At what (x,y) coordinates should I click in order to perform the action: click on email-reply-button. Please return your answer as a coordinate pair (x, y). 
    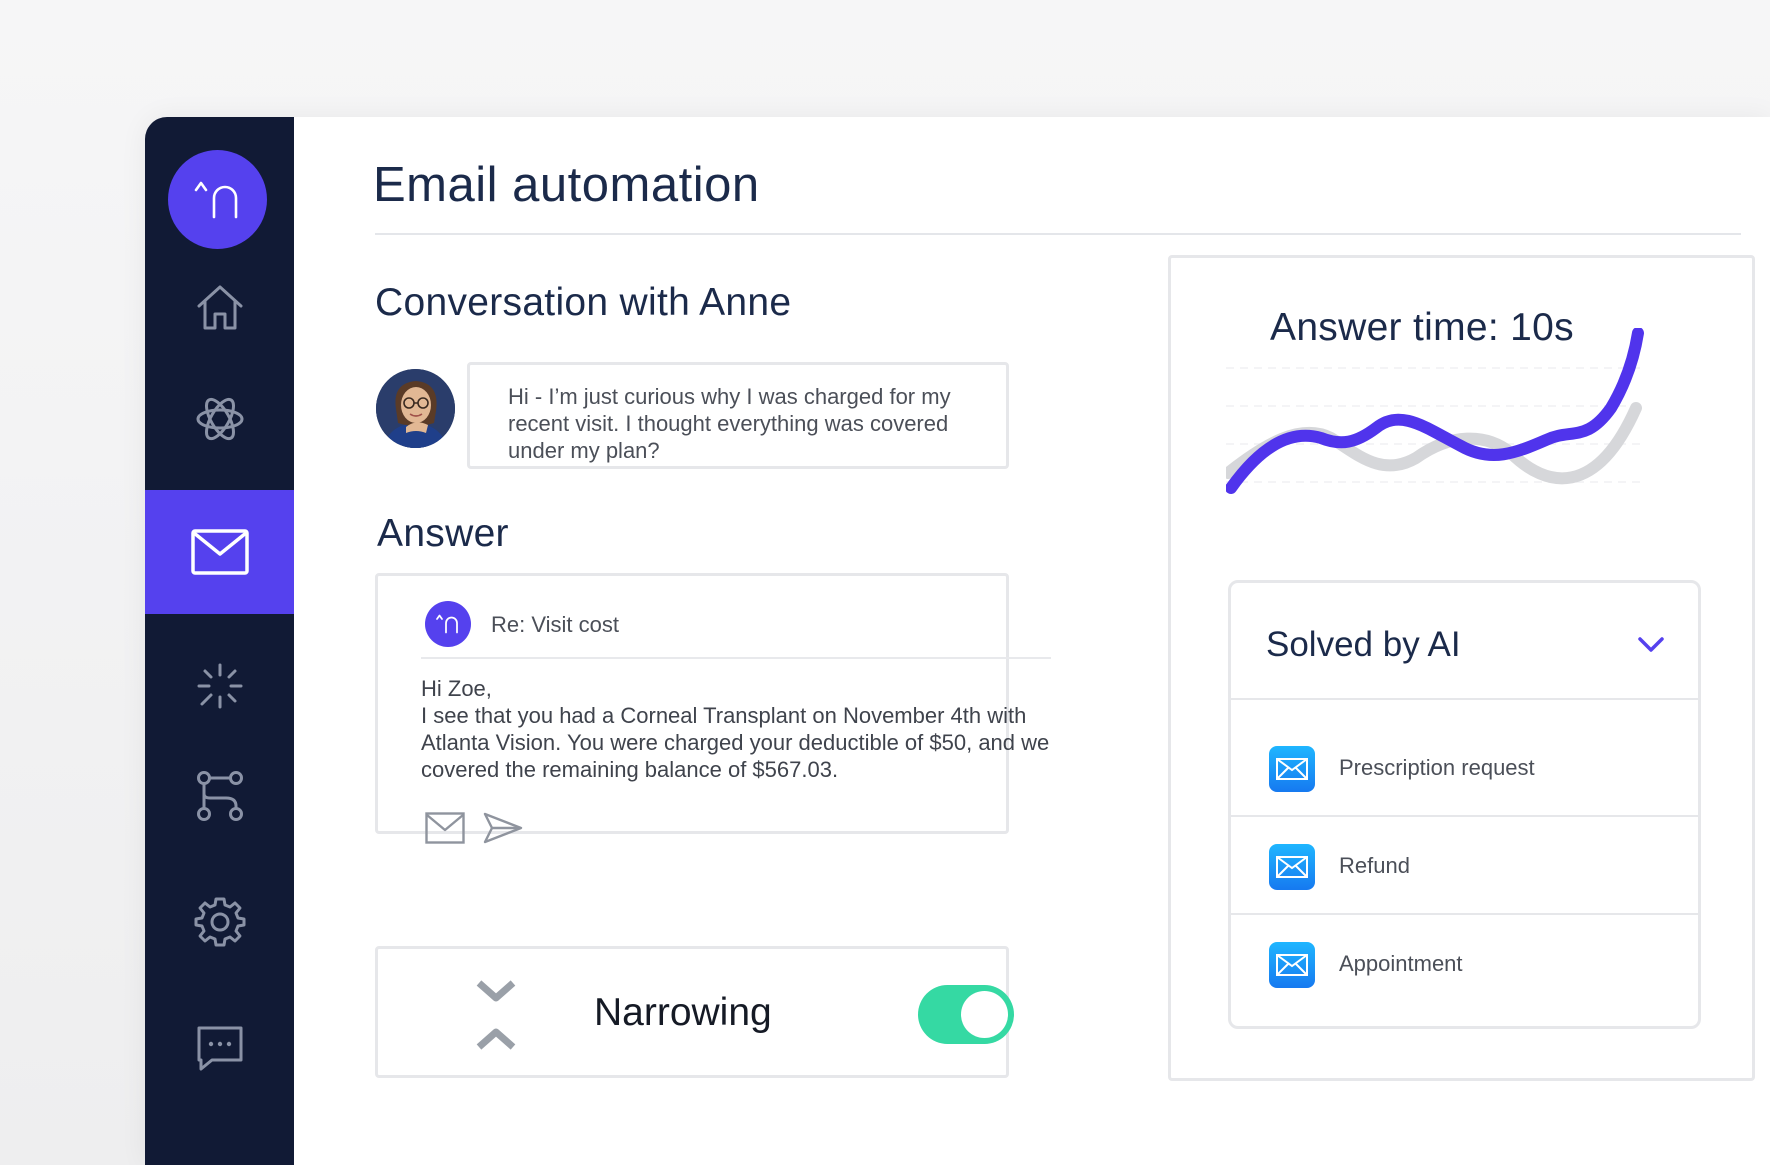
    Looking at the image, I should click on (445, 830).